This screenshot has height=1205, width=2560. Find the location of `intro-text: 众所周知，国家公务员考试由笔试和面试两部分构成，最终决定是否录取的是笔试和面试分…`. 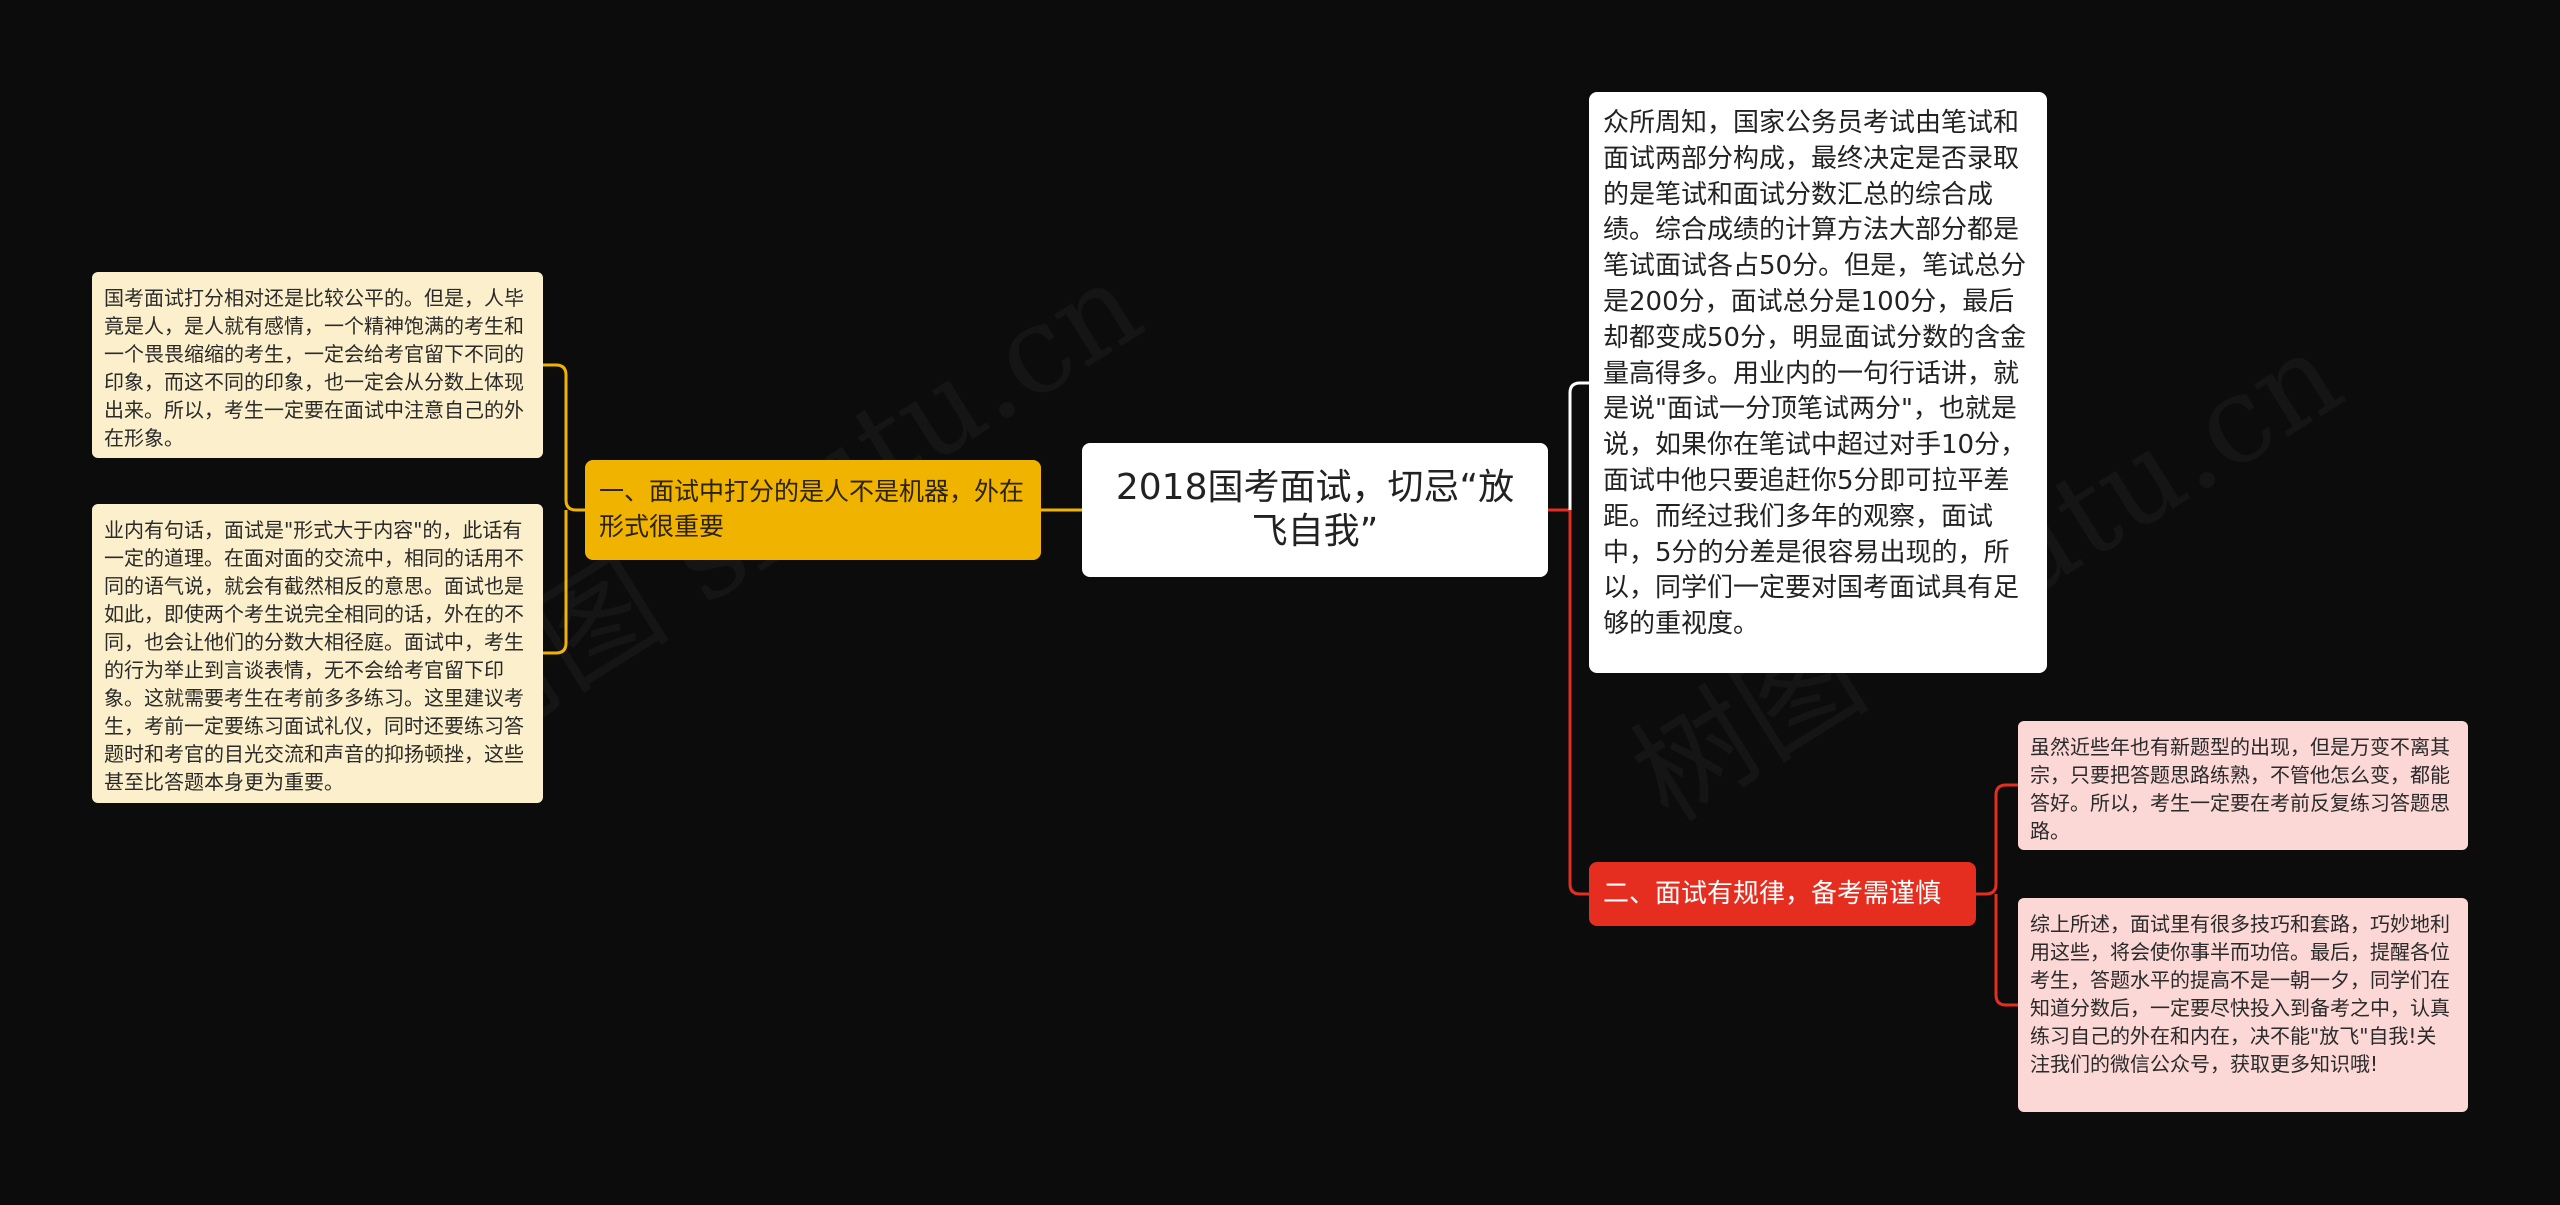

intro-text: 众所周知，国家公务员考试由笔试和面试两部分构成，最终决定是否录取的是笔试和面试分… is located at coordinates (1815, 374).